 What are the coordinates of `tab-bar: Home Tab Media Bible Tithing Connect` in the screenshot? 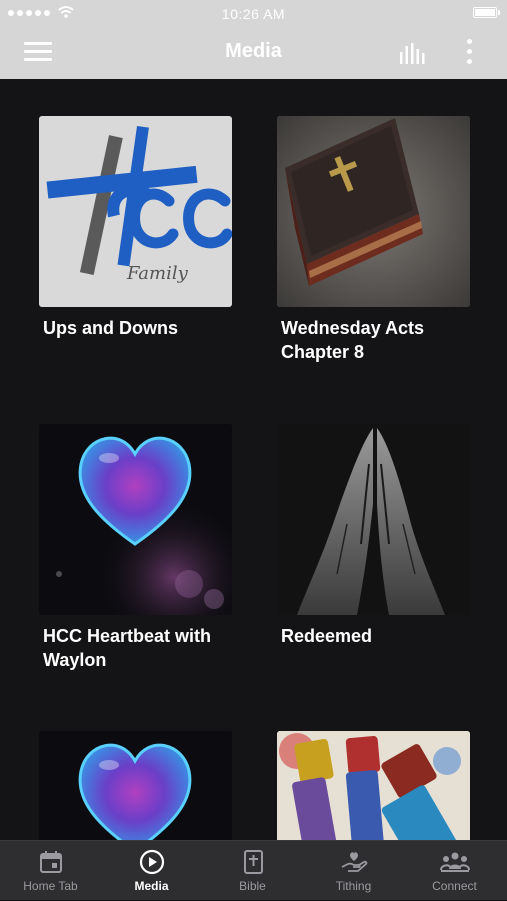 It's located at (253, 870).